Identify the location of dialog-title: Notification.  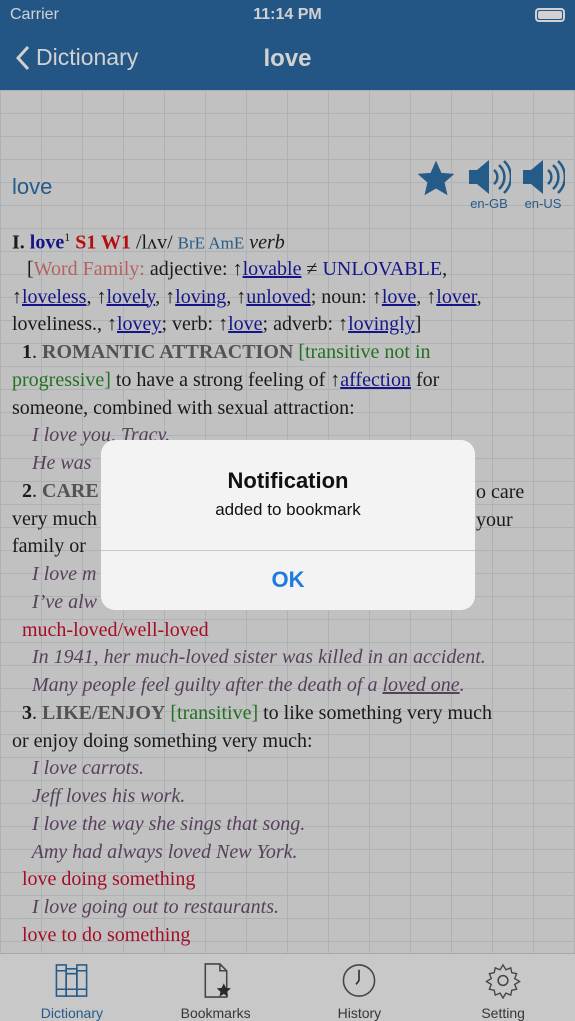
(288, 480).